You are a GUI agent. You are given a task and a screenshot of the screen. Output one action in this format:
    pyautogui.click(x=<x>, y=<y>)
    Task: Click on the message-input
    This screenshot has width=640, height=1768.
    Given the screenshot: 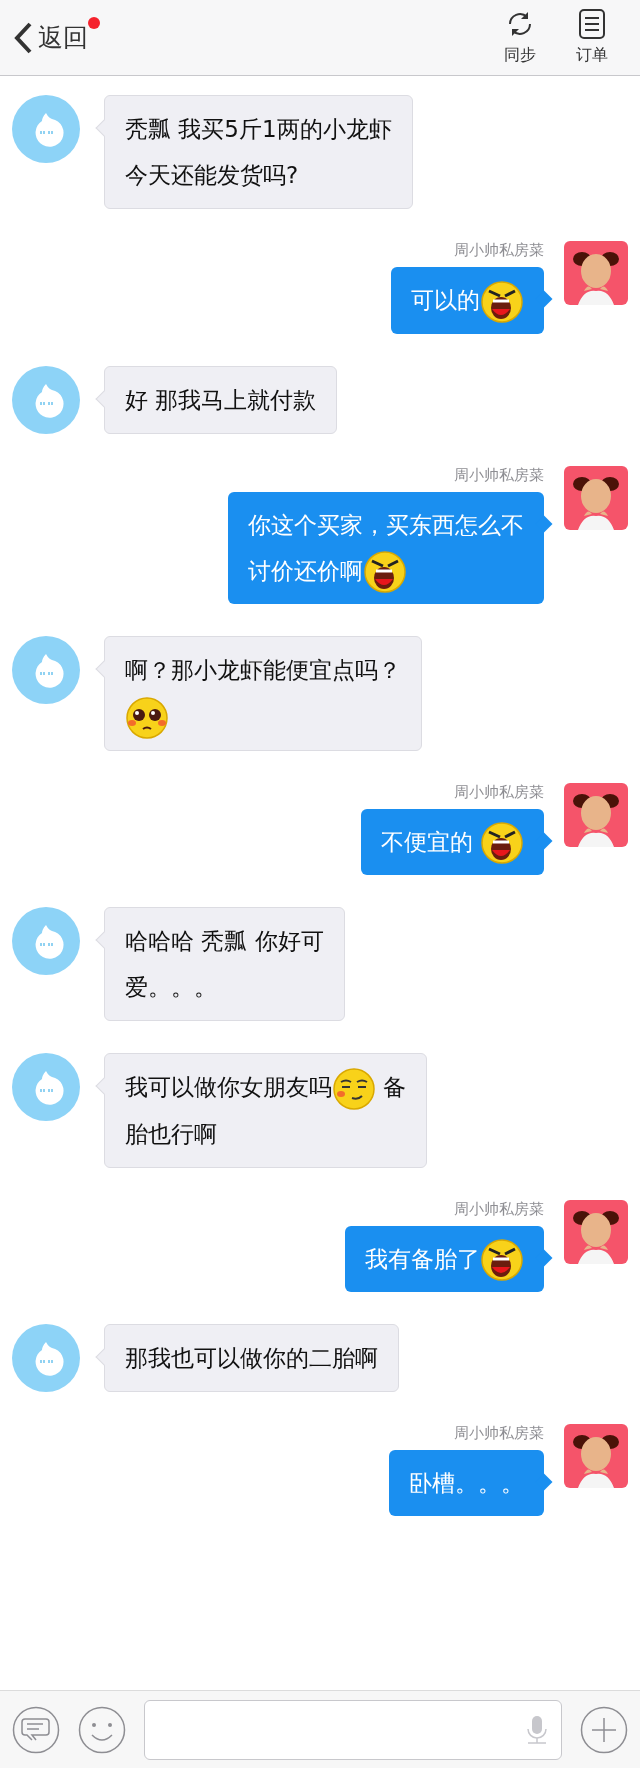 What is the action you would take?
    pyautogui.click(x=353, y=1729)
    